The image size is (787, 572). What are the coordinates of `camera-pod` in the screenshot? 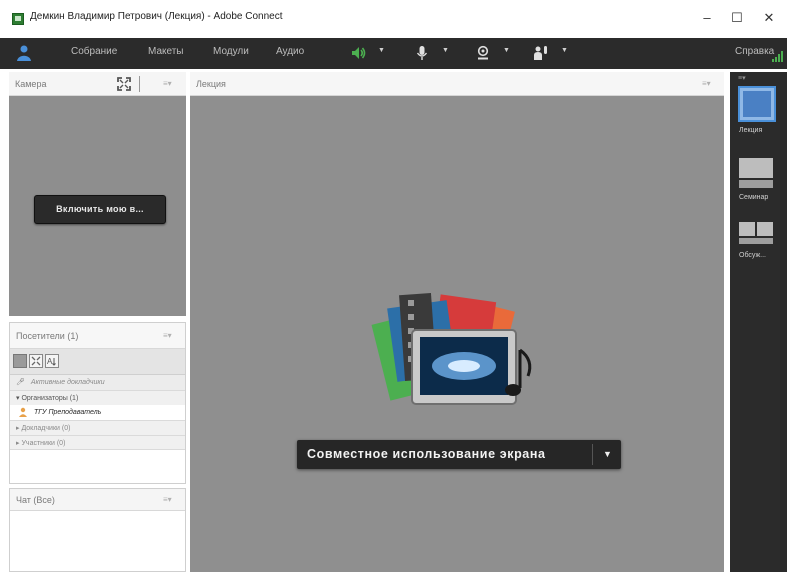 It's located at (97, 194).